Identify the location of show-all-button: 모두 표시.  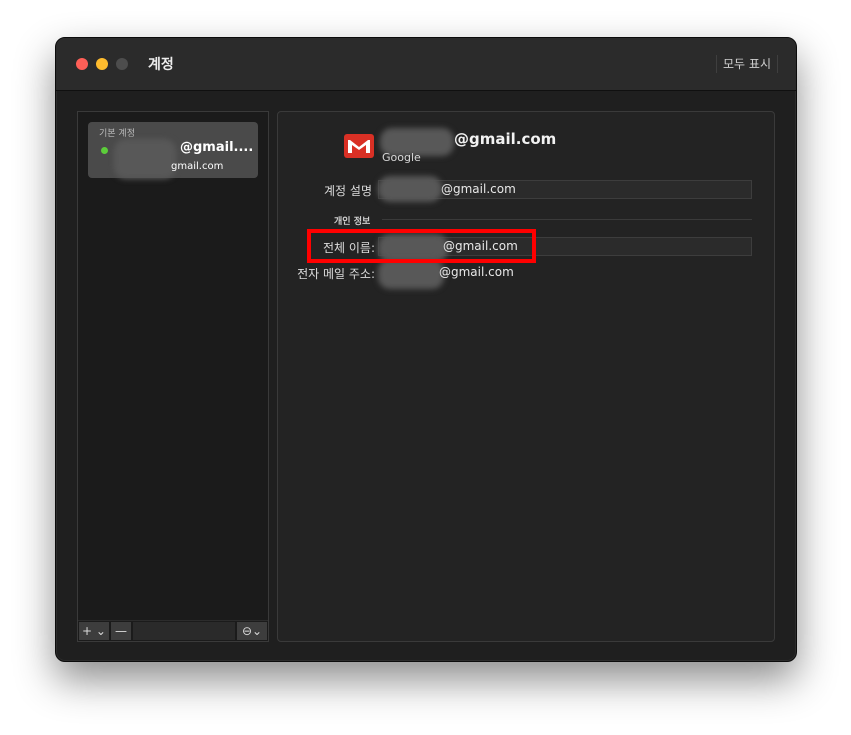
(747, 64).